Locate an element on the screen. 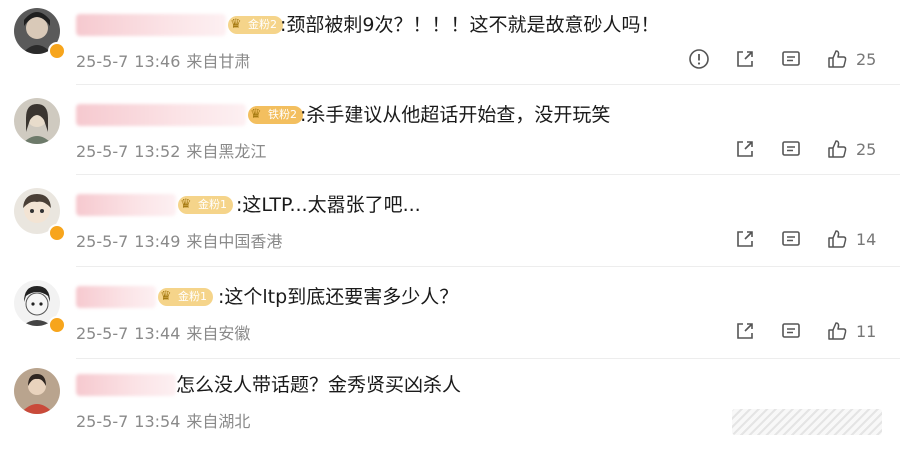  like-count: 11 is located at coordinates (866, 331).